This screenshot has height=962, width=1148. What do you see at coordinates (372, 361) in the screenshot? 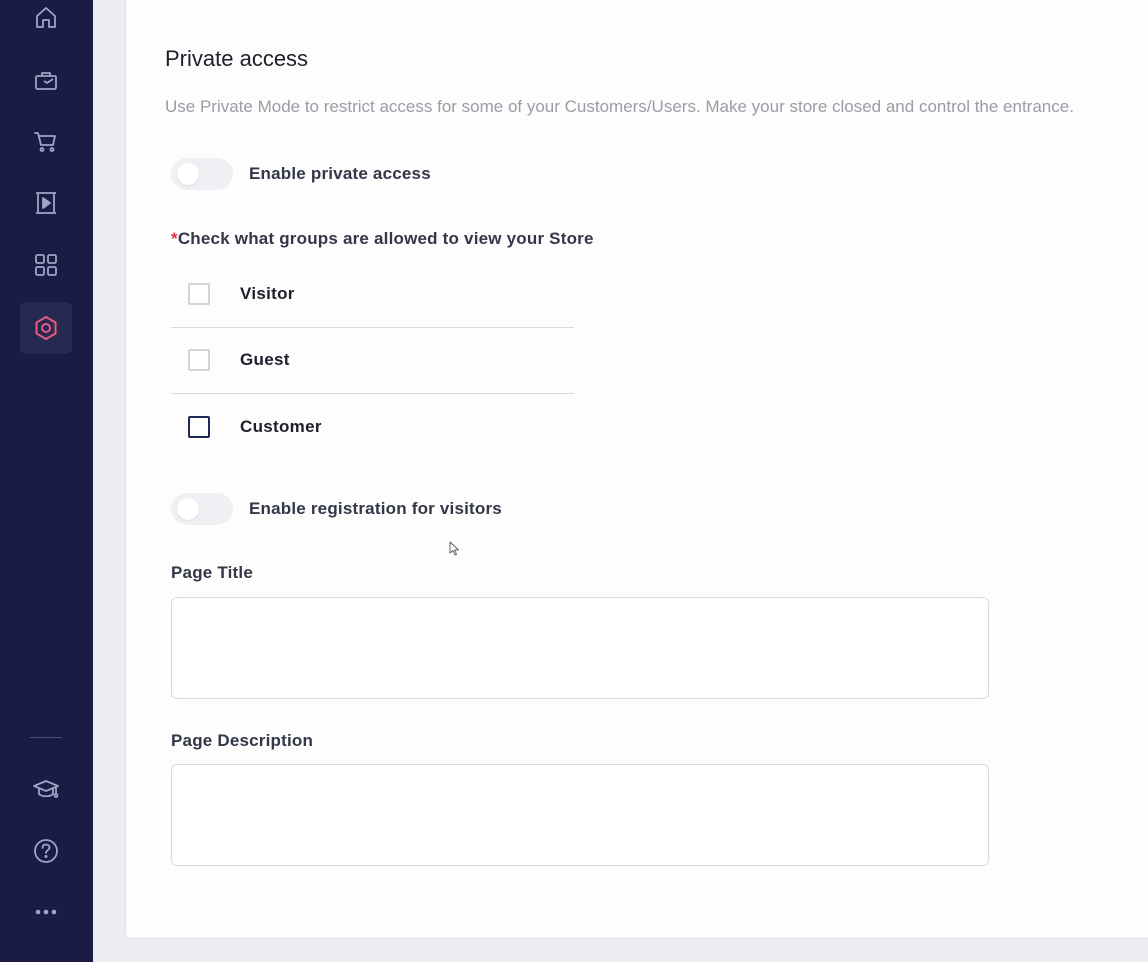
I see `group-row-guest: Guest` at bounding box center [372, 361].